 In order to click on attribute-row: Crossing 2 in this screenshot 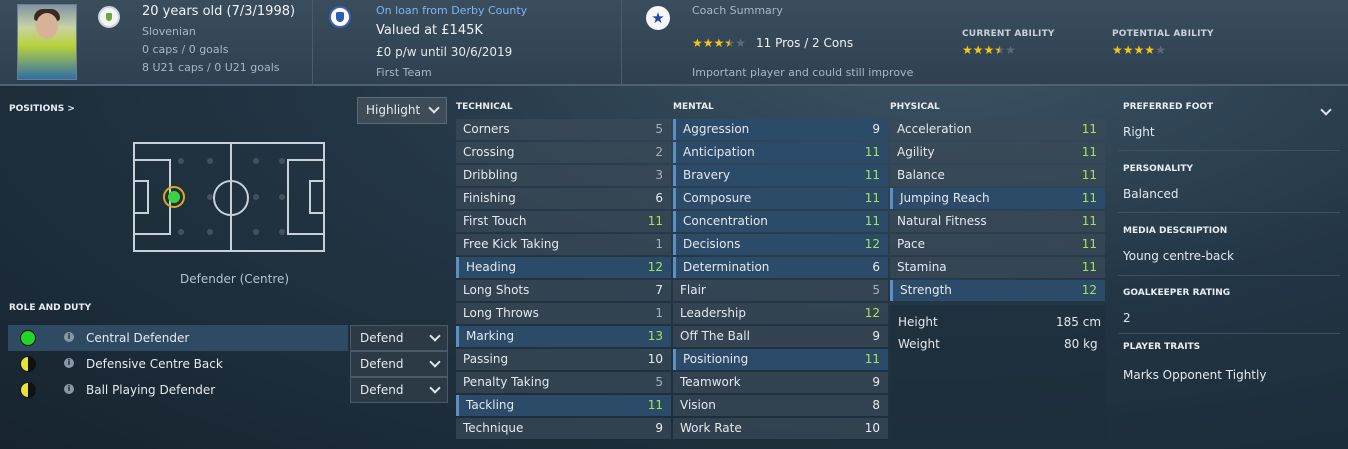, I will do `click(563, 152)`.